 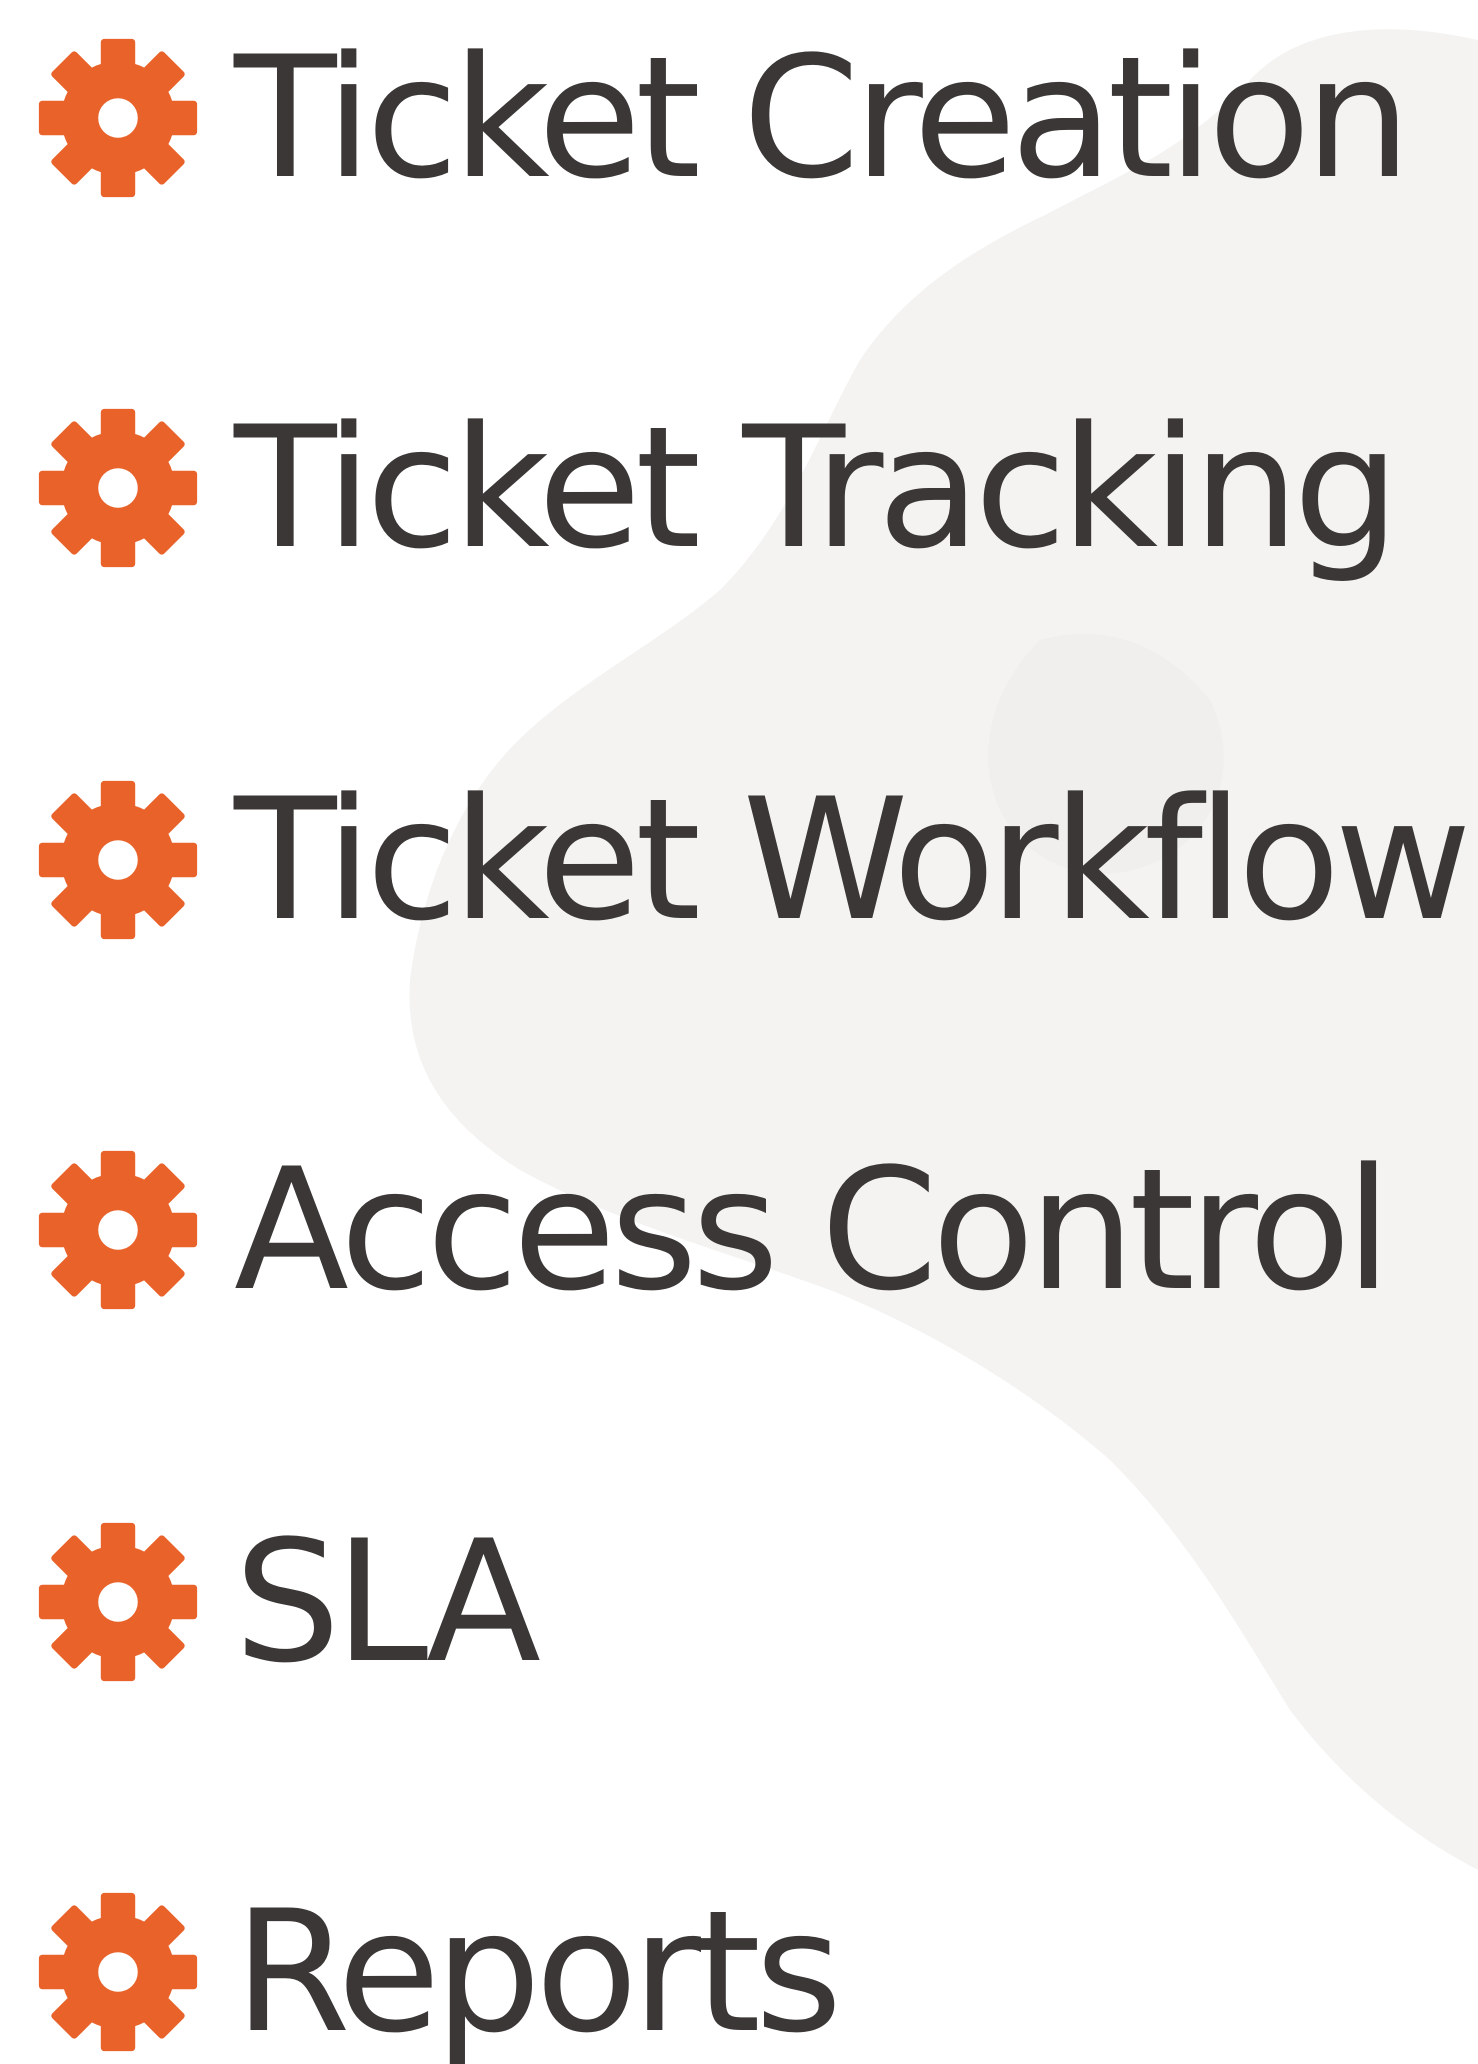 I want to click on feature-item-ticket-creation: Ticket Creation, so click(x=721, y=118).